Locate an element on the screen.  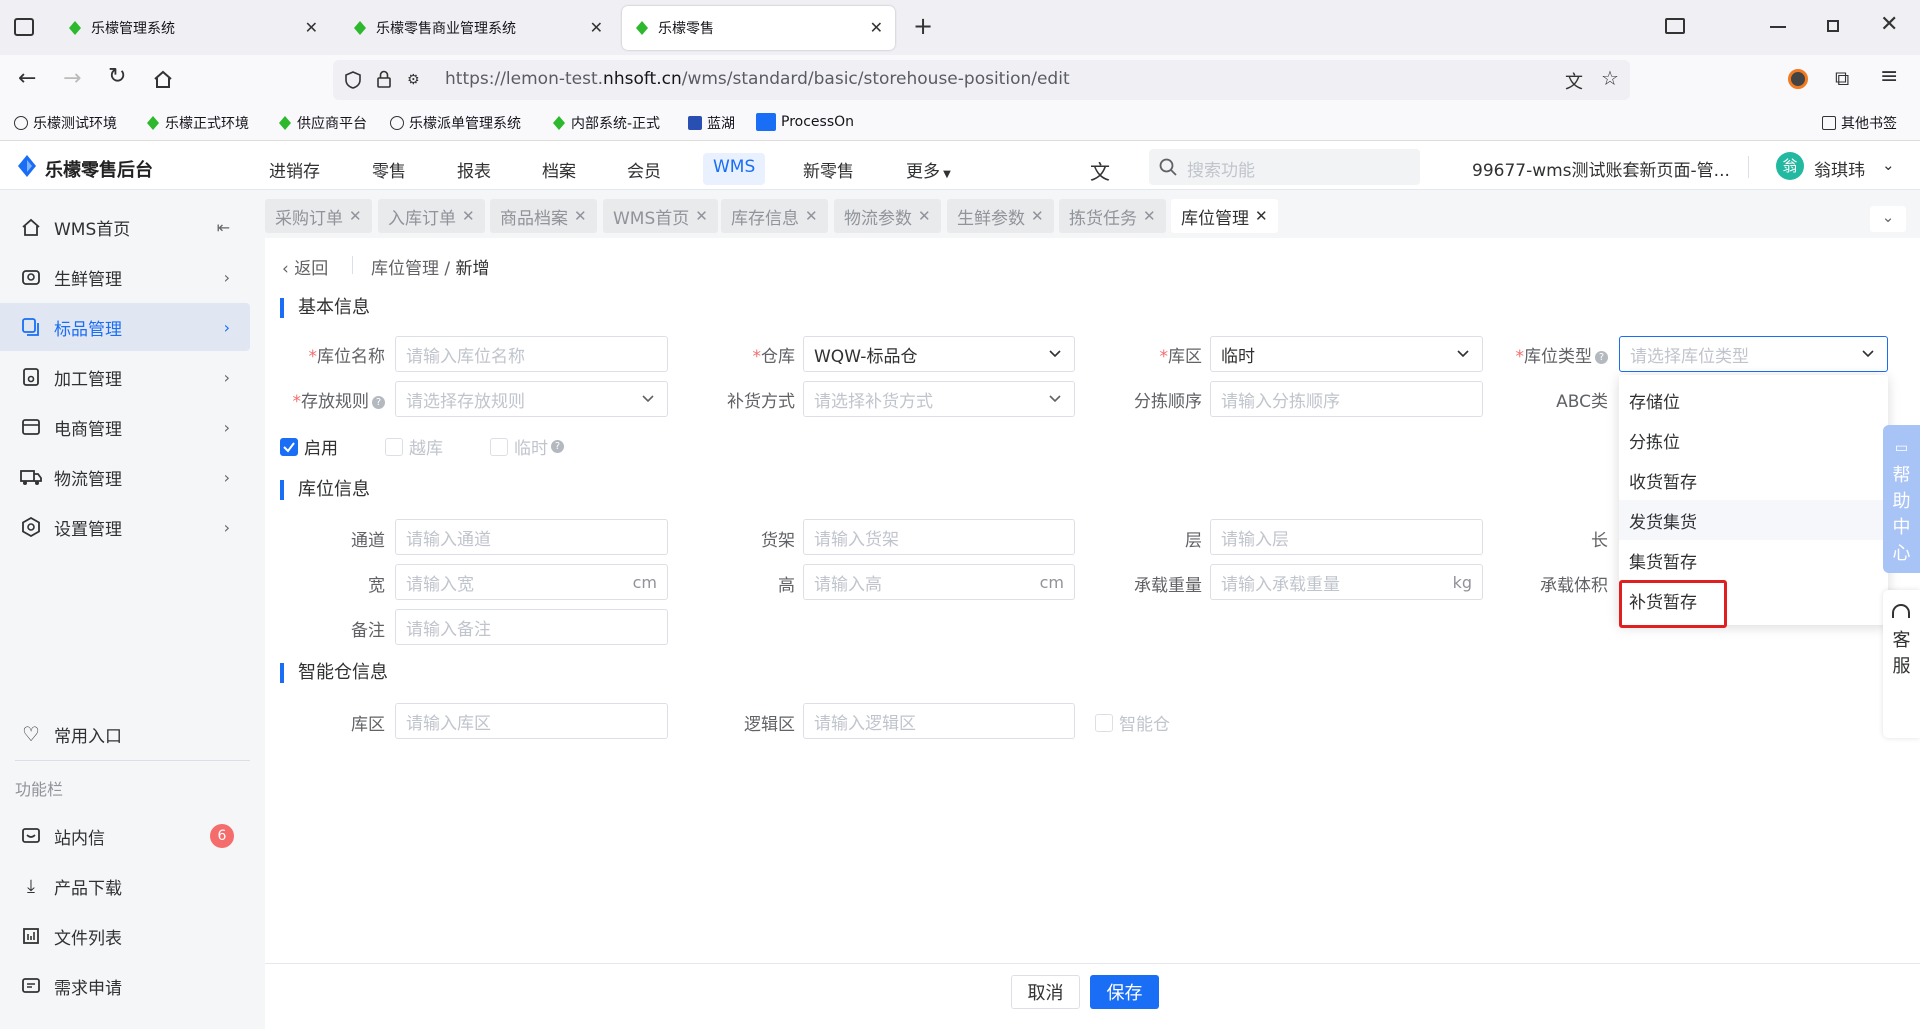
nav-archive: 档案 is located at coordinates (559, 169).